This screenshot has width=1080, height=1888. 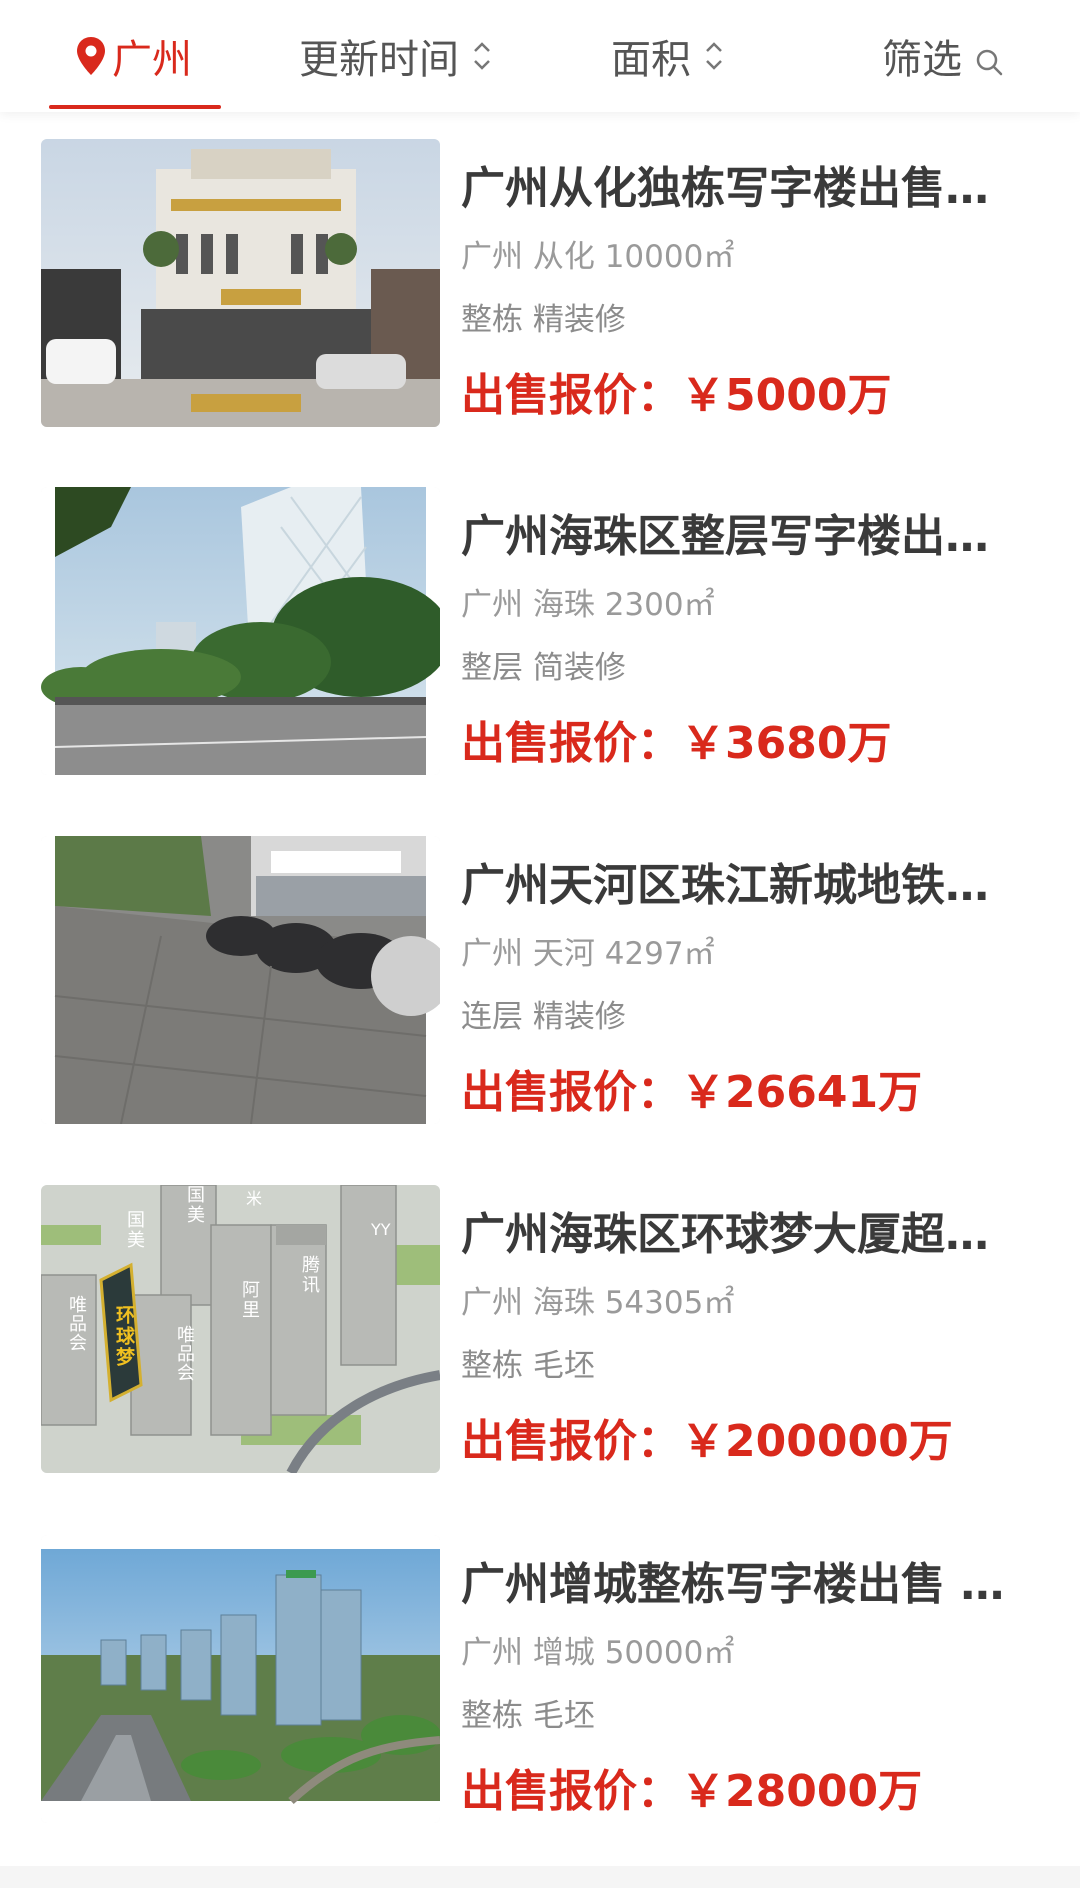 What do you see at coordinates (543, 668) in the screenshot?
I see `listing-tags: 整层 简装修` at bounding box center [543, 668].